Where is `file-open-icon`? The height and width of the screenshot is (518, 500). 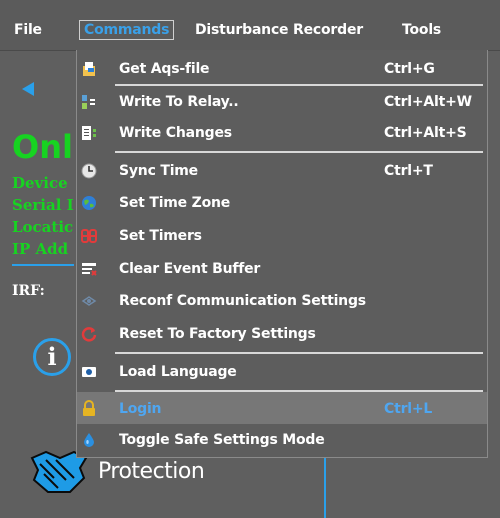
file-open-icon is located at coordinates (89, 69).